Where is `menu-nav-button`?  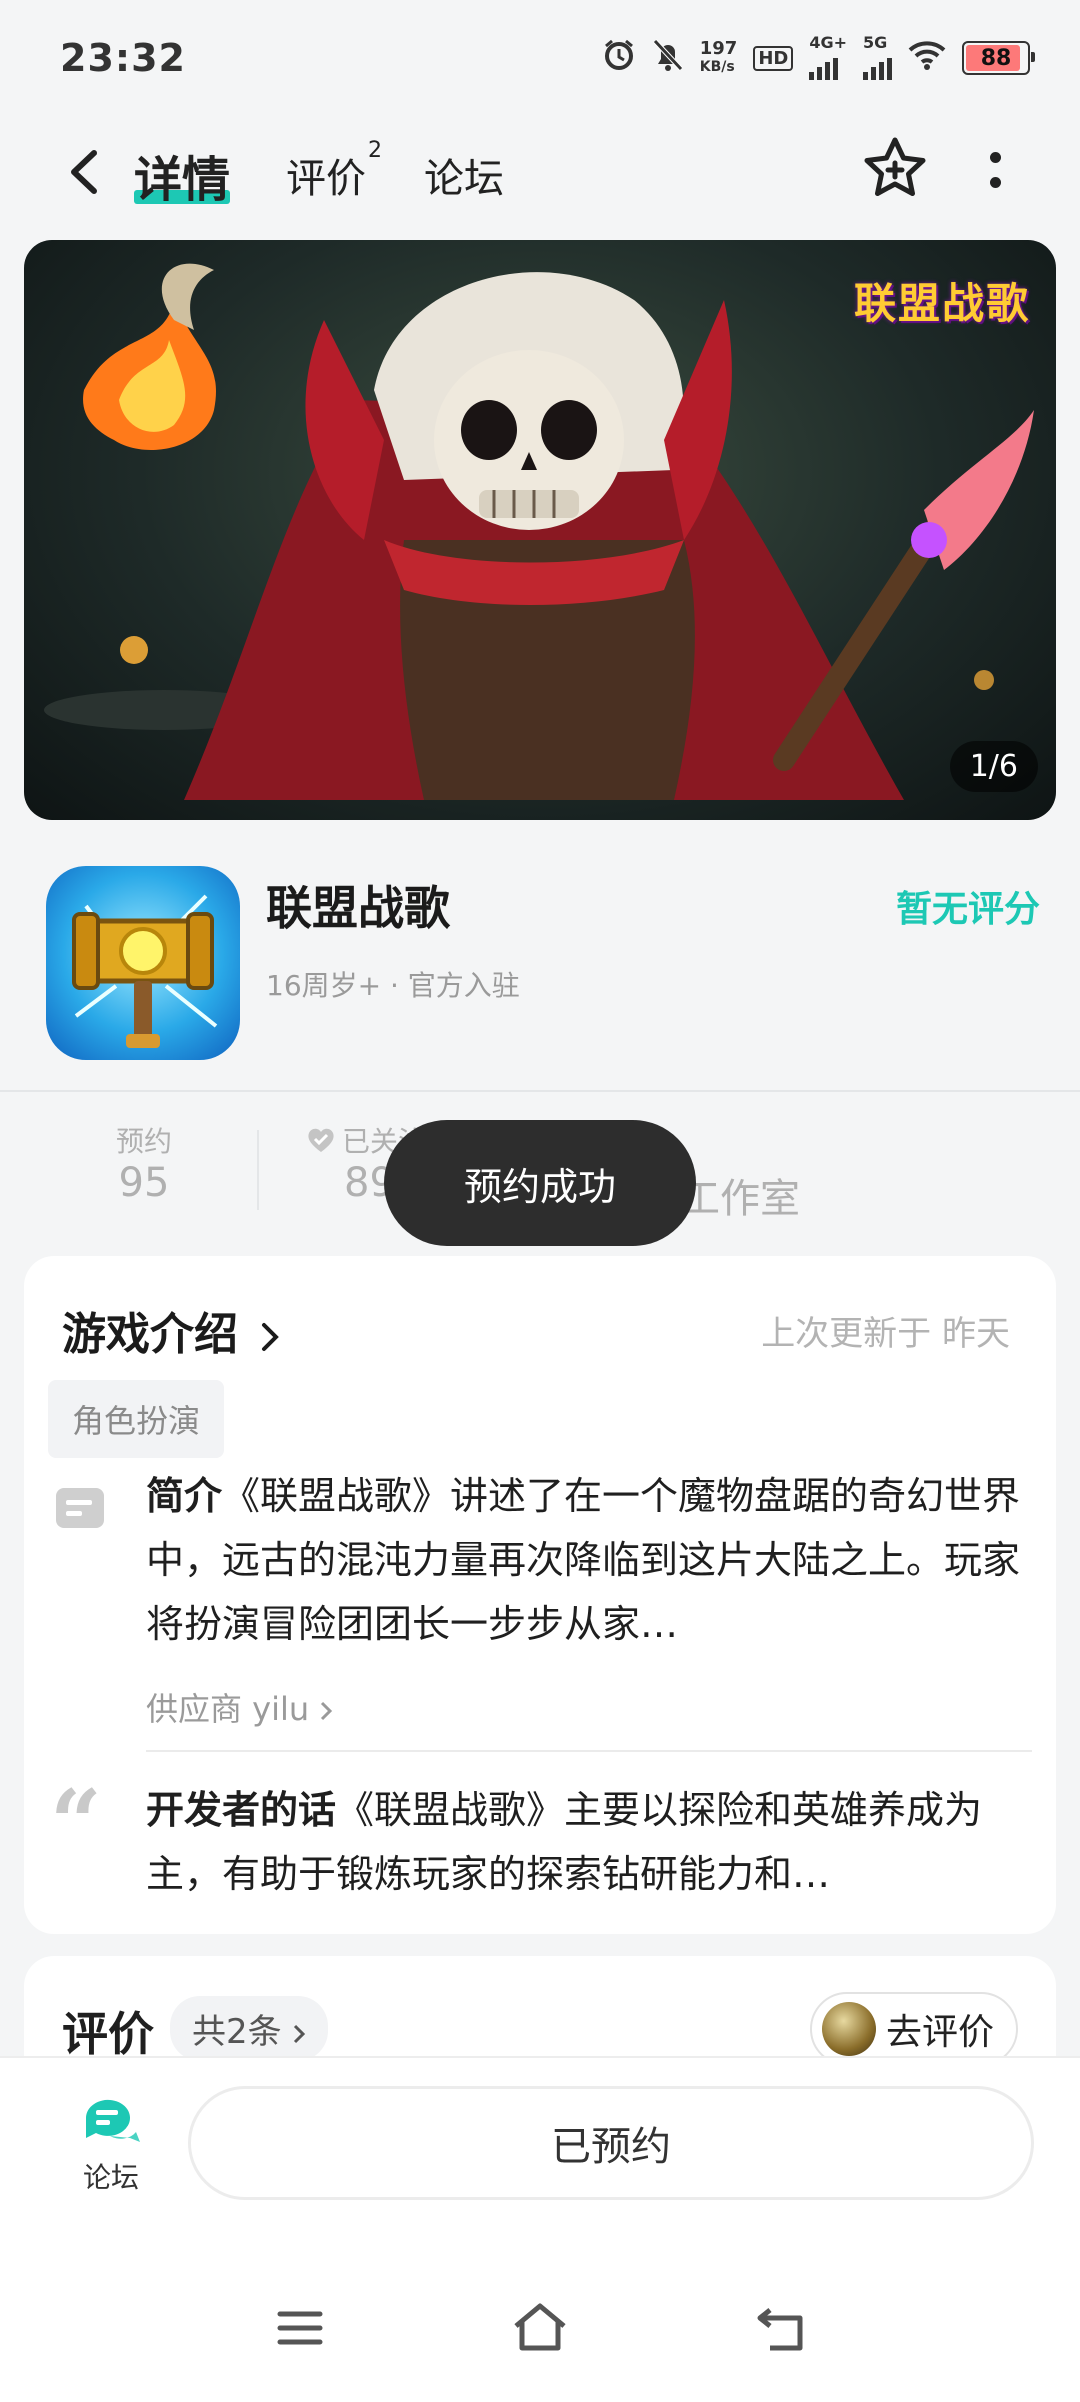 menu-nav-button is located at coordinates (300, 2330).